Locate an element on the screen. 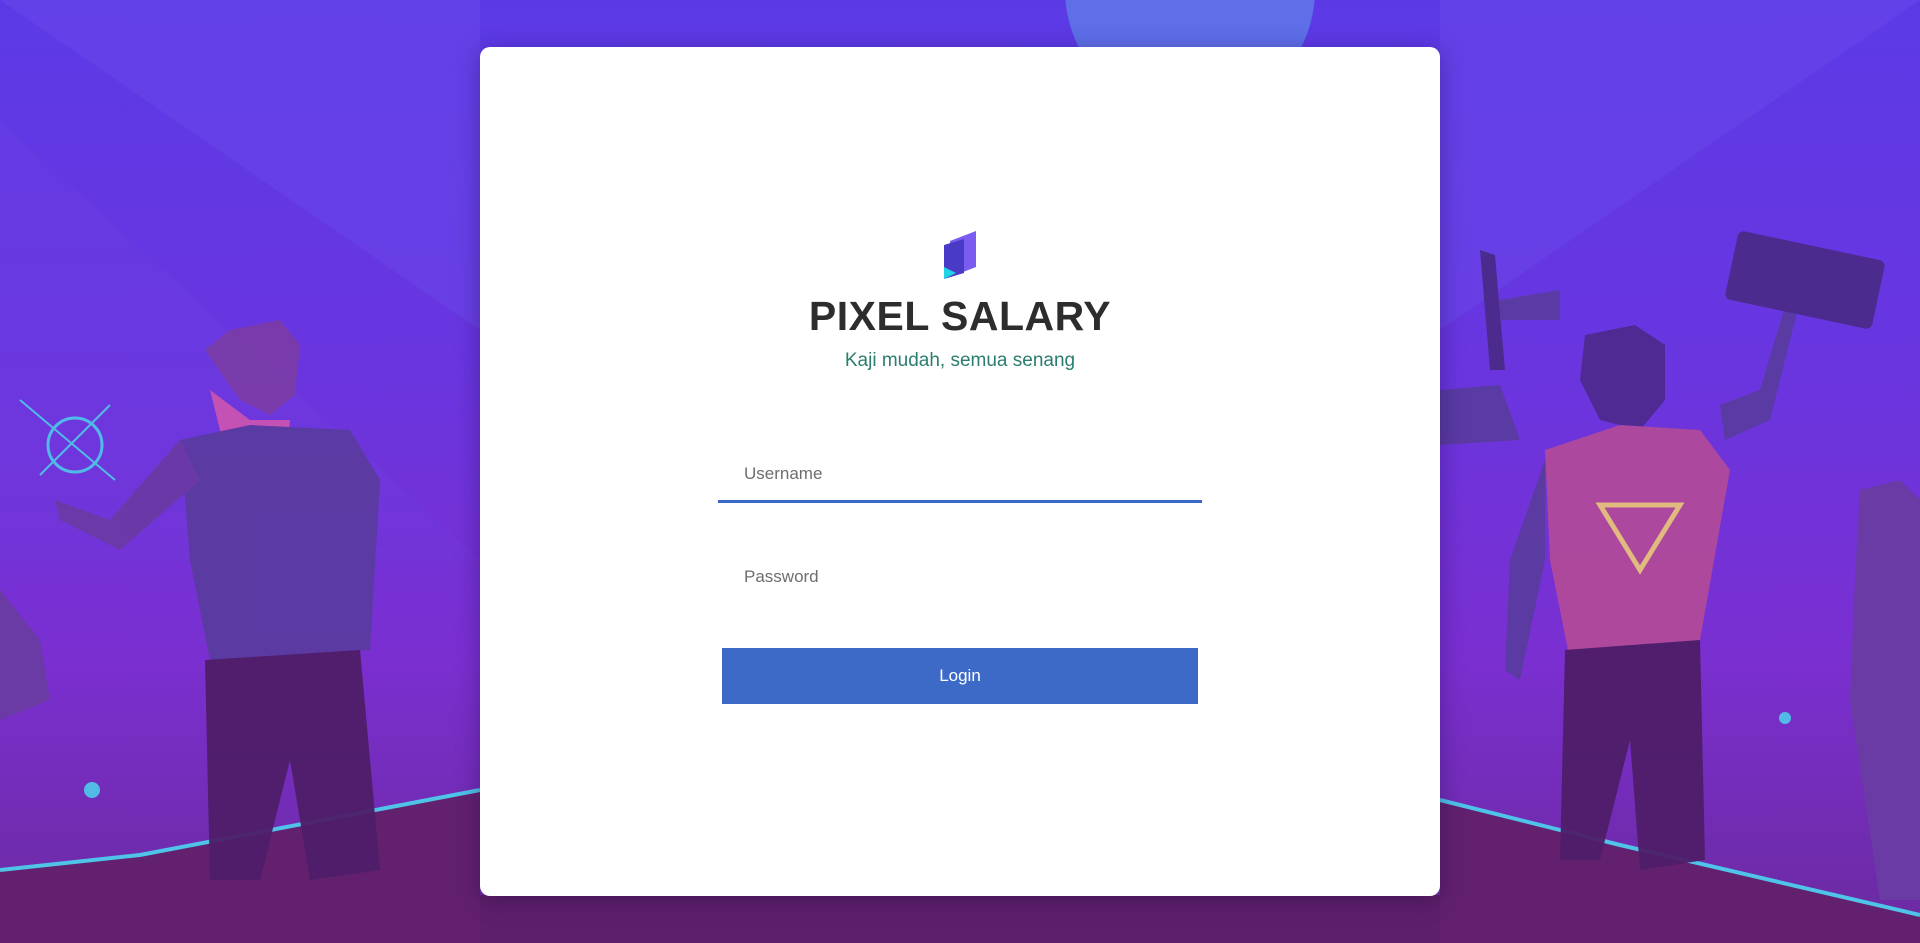  password-field is located at coordinates (960, 577).